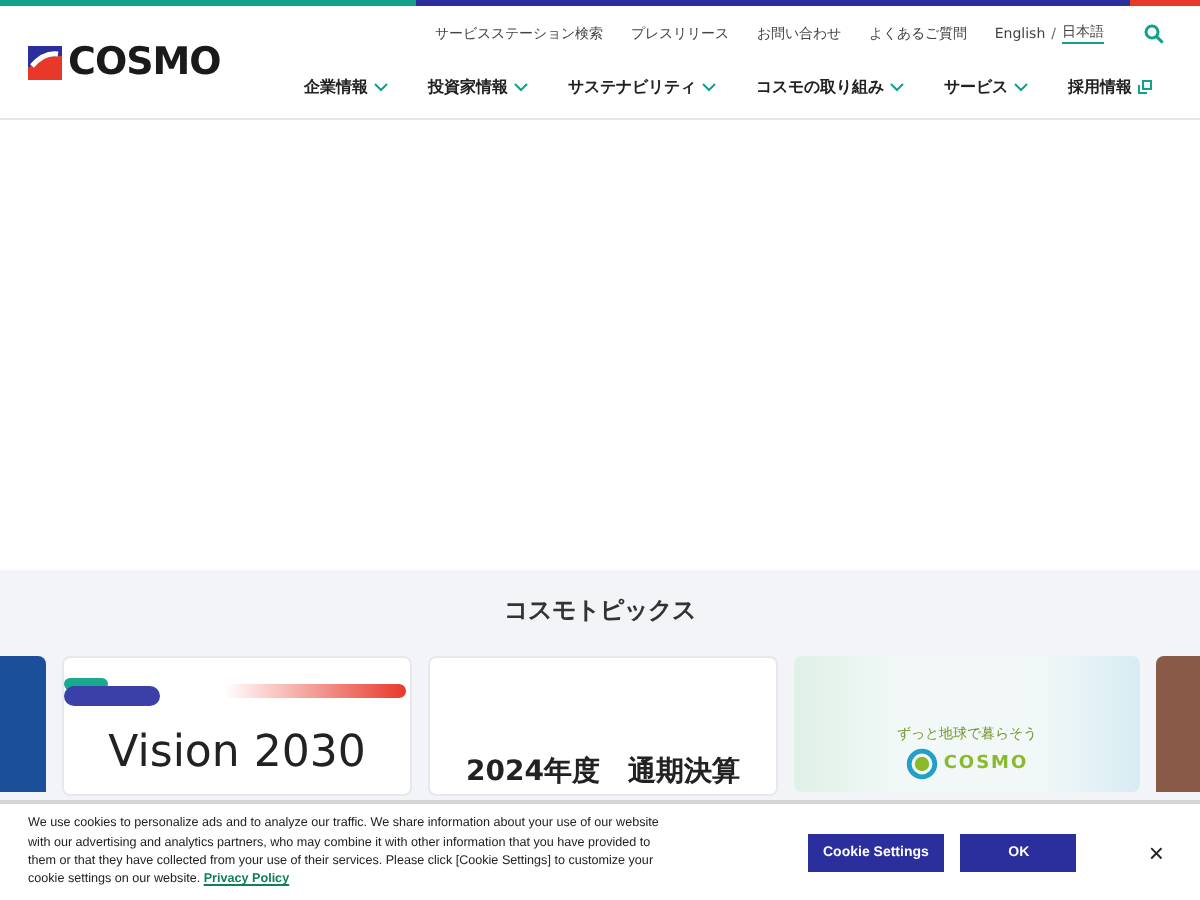  Describe the element at coordinates (600, 611) in the screenshot. I see `section-title: コスモトピックス` at that location.